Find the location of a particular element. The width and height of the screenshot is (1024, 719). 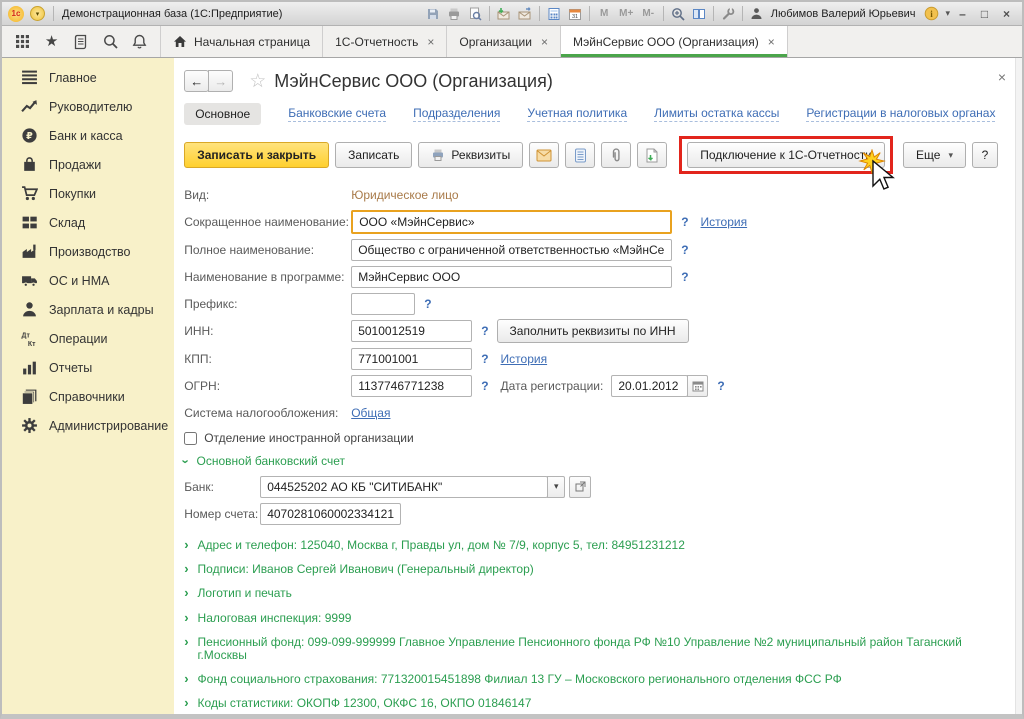

settings-wrench-icon is located at coordinates (728, 13).